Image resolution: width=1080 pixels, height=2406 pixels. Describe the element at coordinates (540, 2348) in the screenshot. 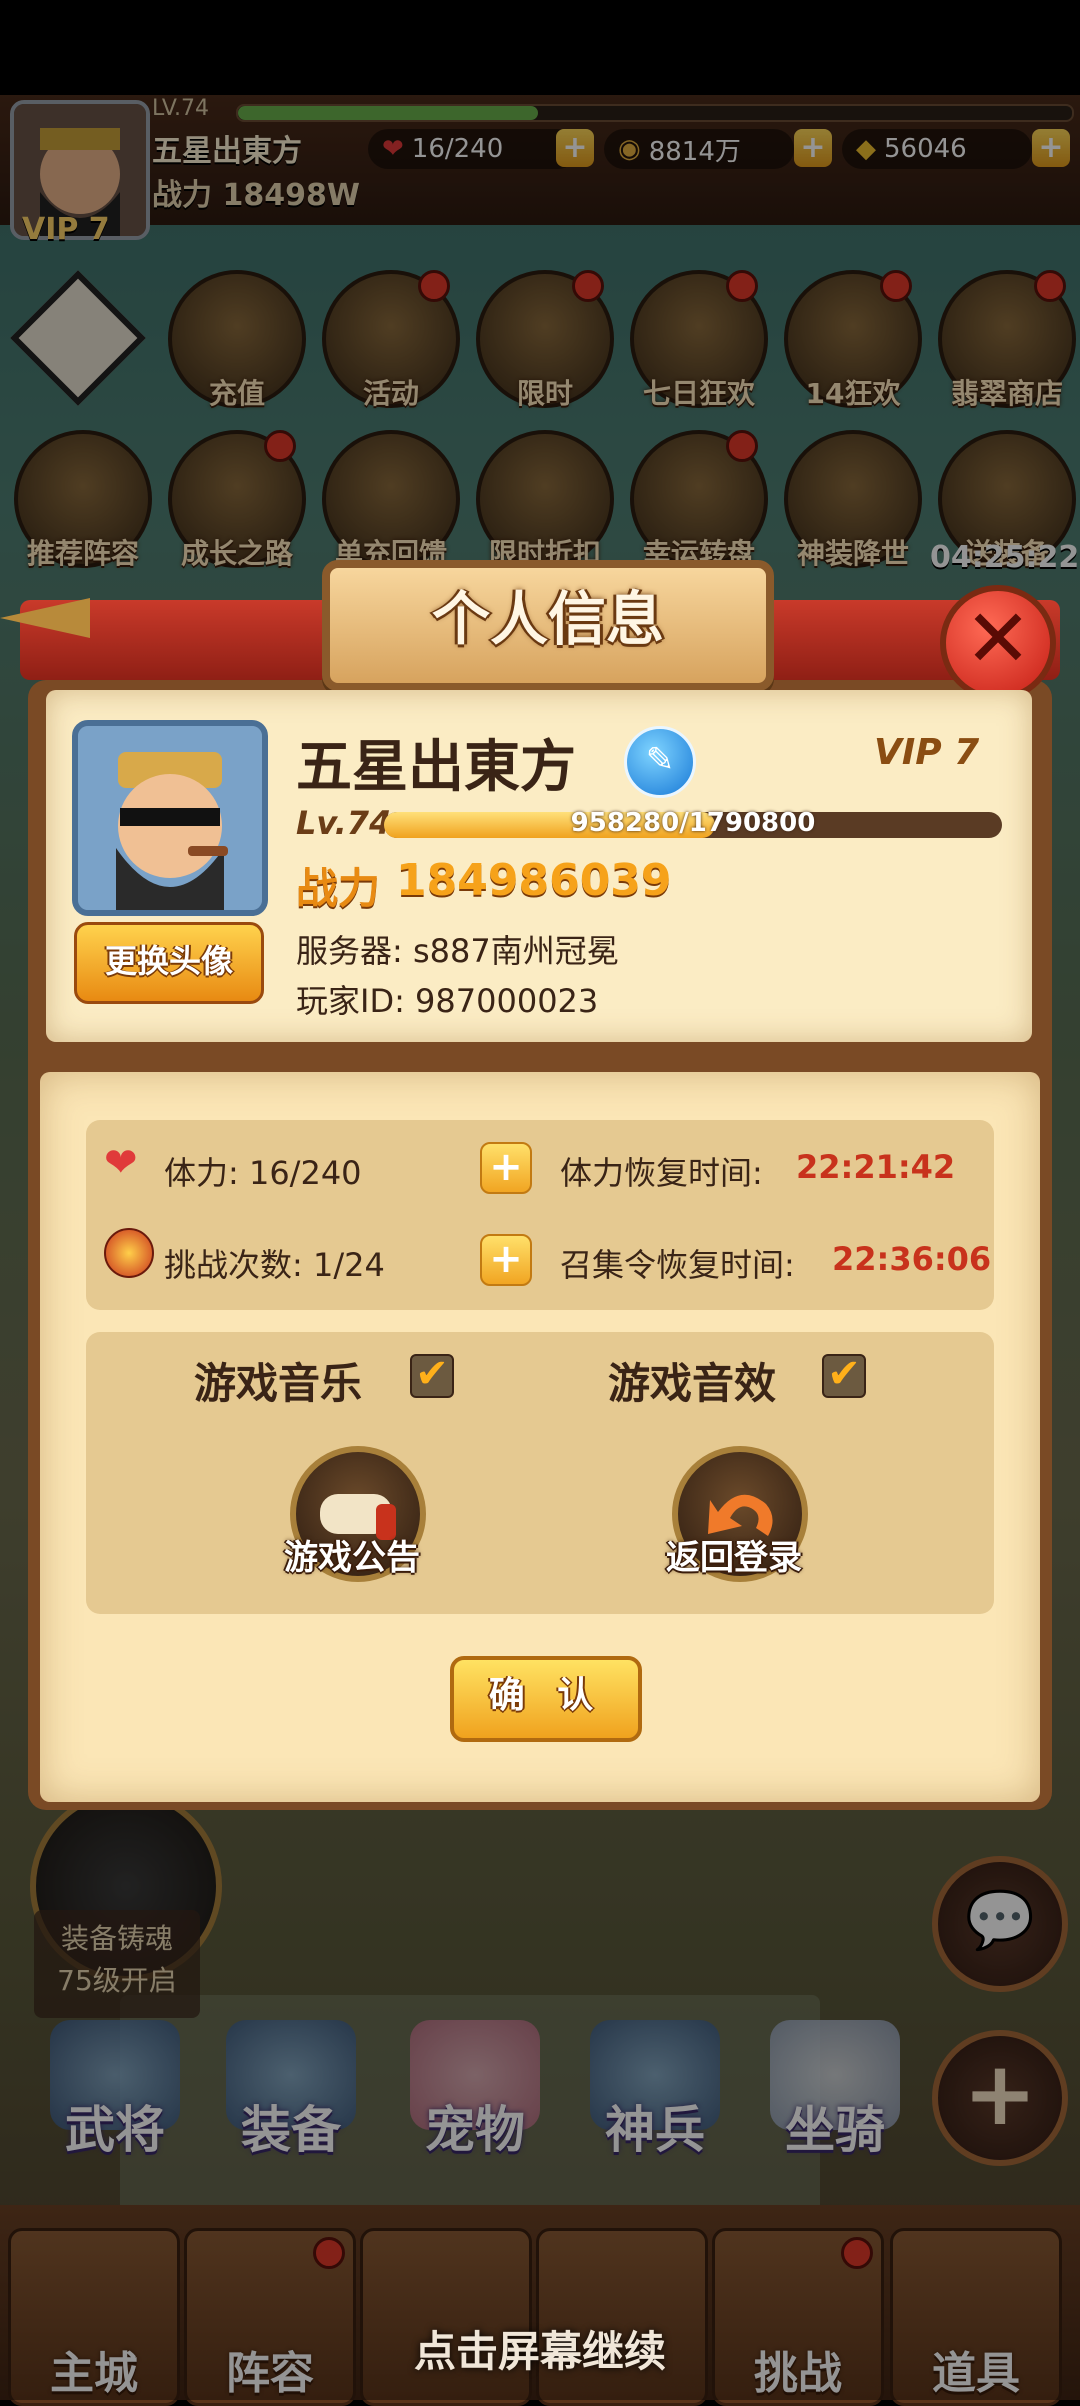

I see `tap-to-continue-text: 点击屏幕继续` at that location.